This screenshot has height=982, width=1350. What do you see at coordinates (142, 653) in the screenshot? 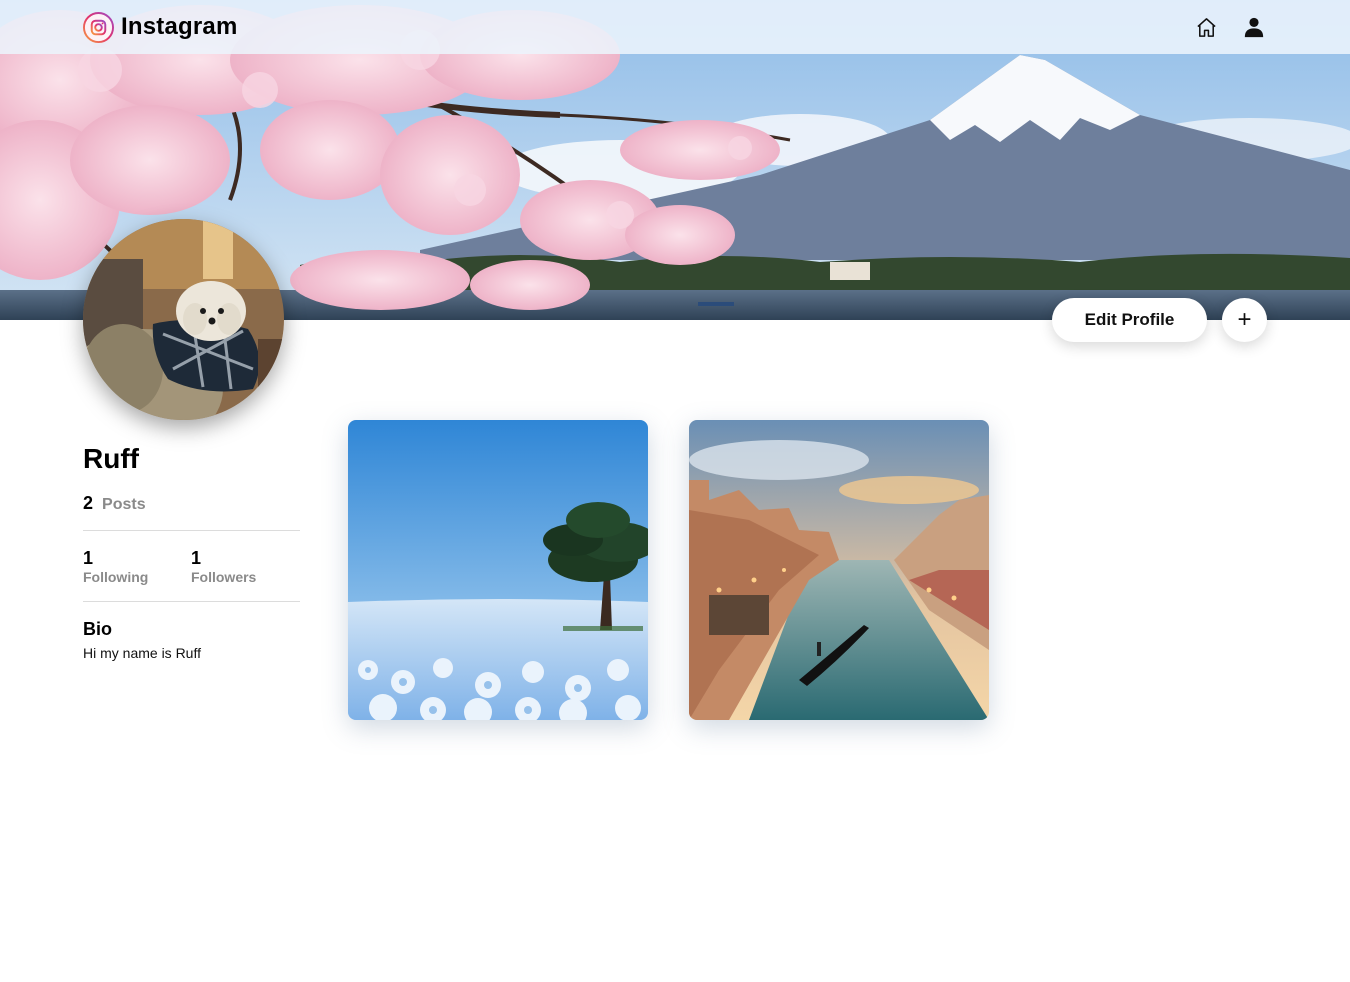
I see `bio-text: Hi my name is Ruff` at bounding box center [142, 653].